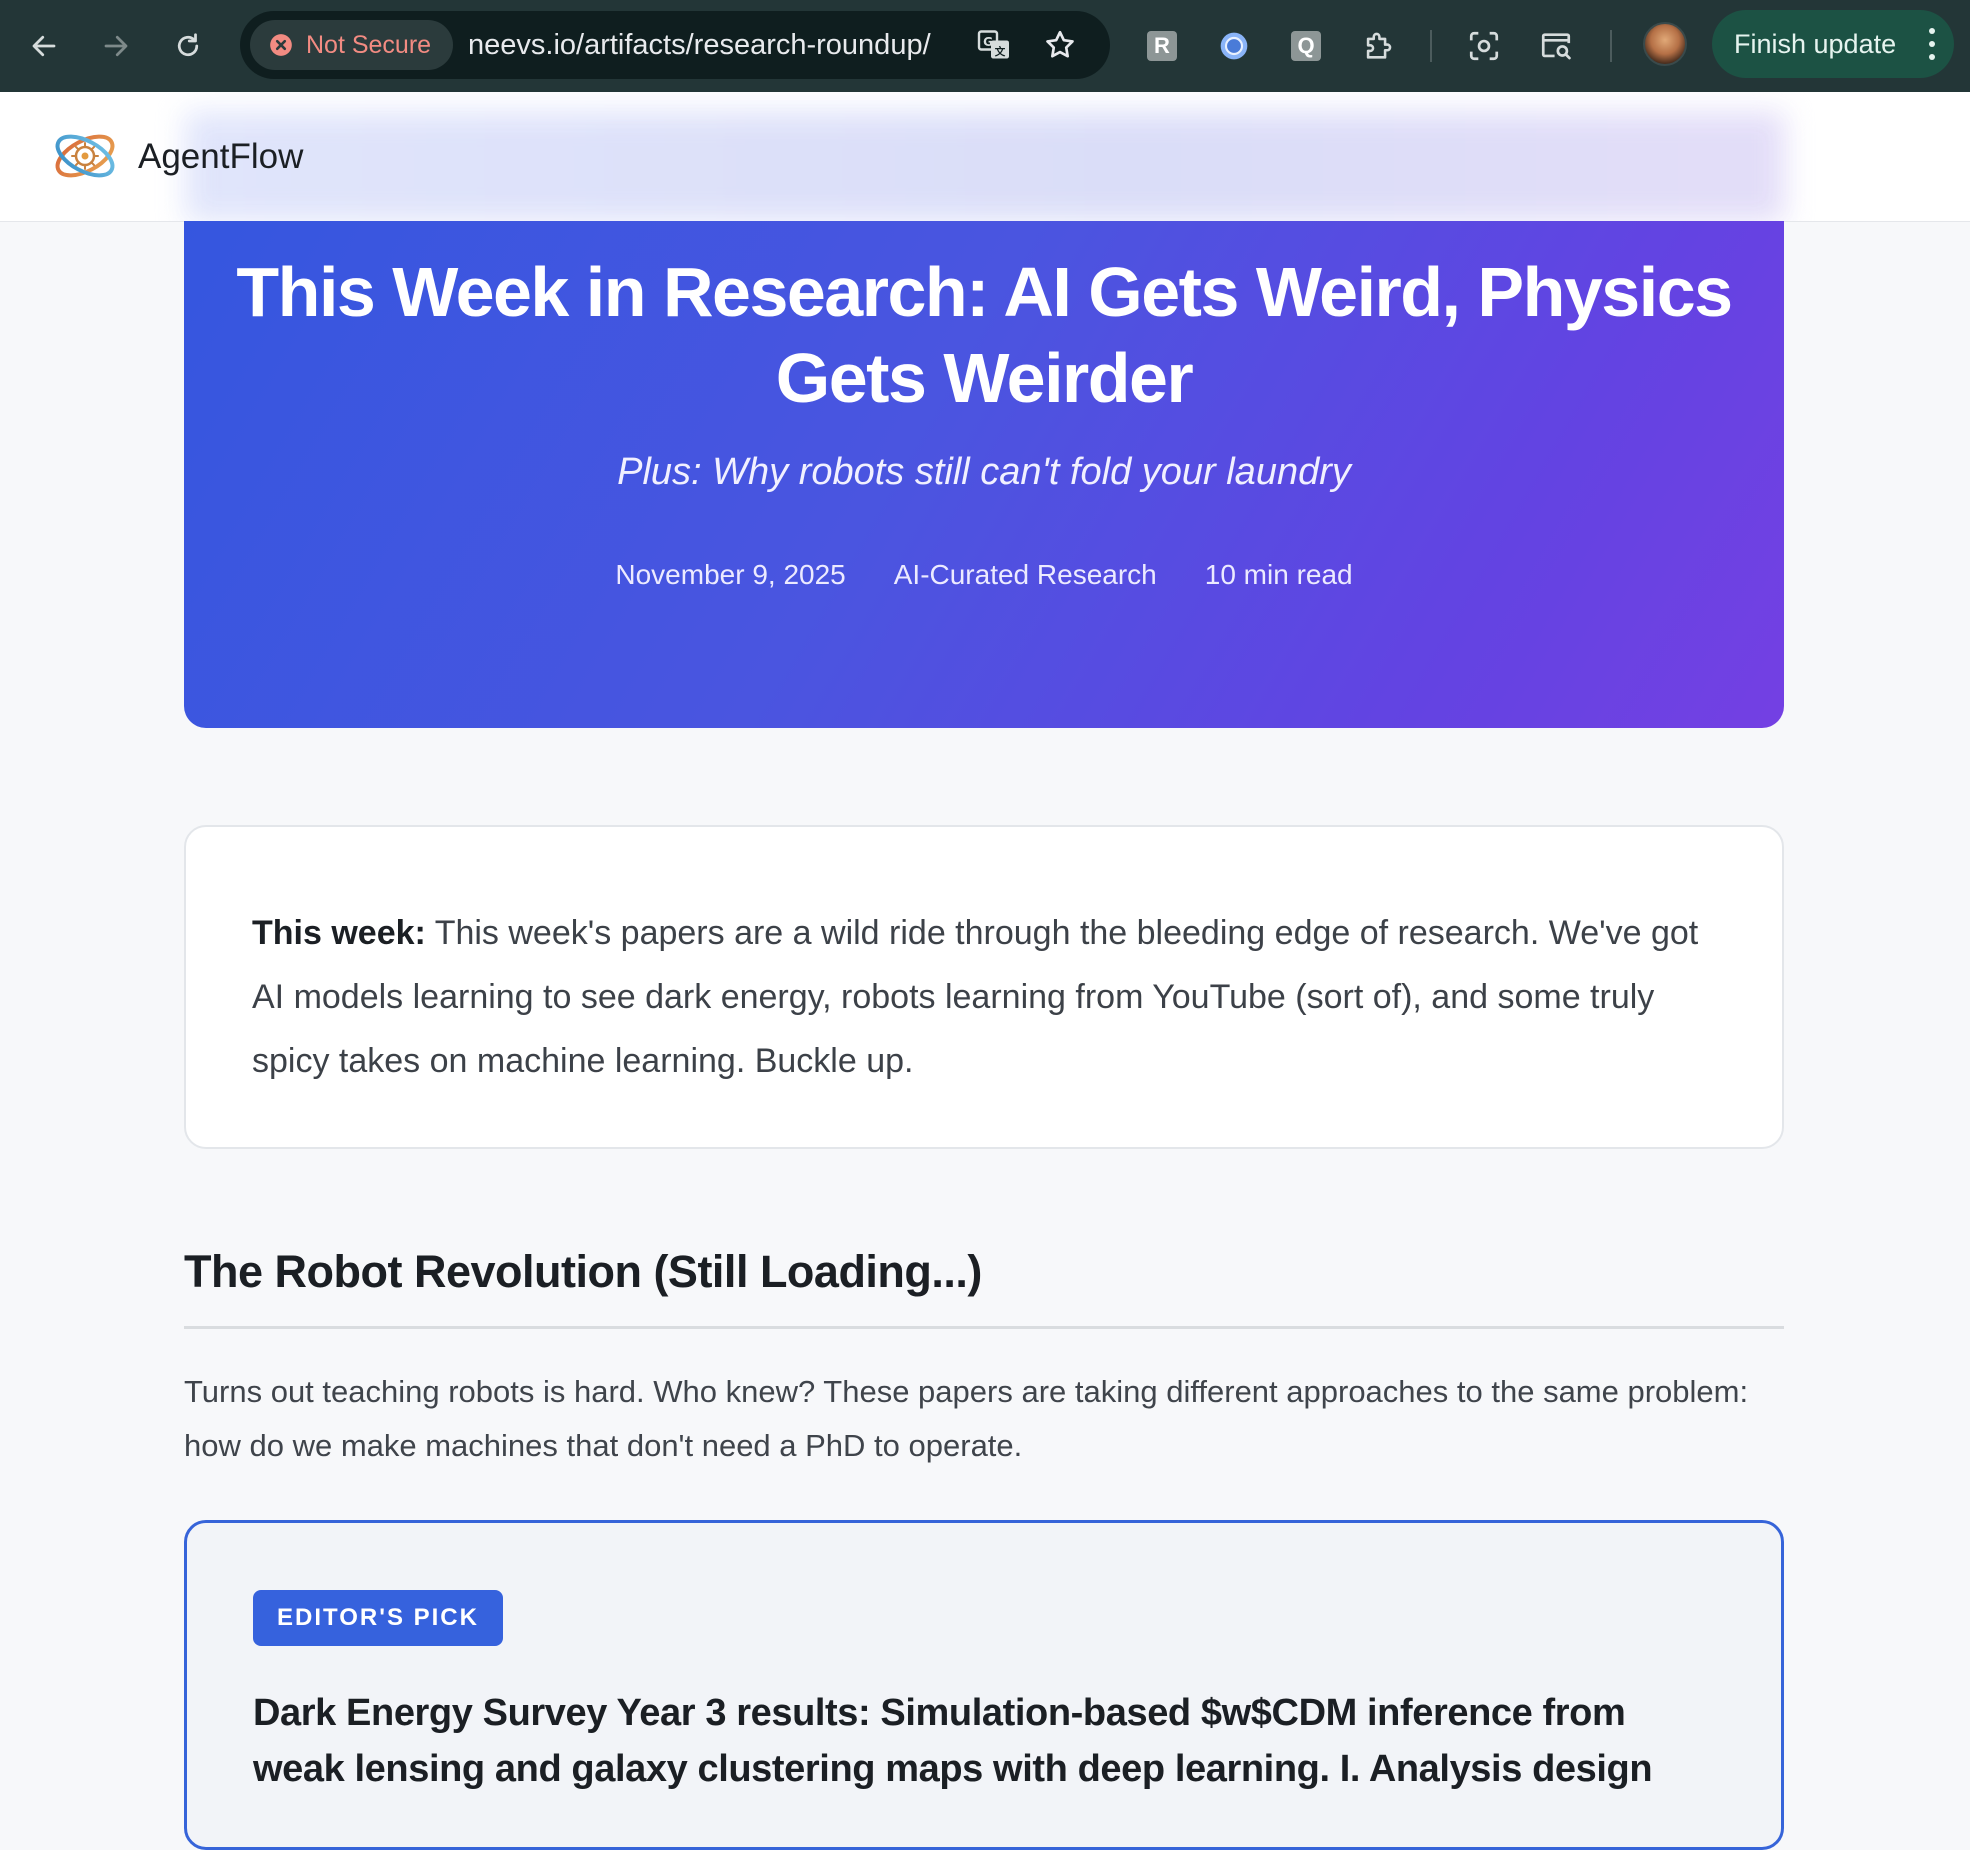 Image resolution: width=1970 pixels, height=1850 pixels. I want to click on screen-capture-icon, so click(1484, 46).